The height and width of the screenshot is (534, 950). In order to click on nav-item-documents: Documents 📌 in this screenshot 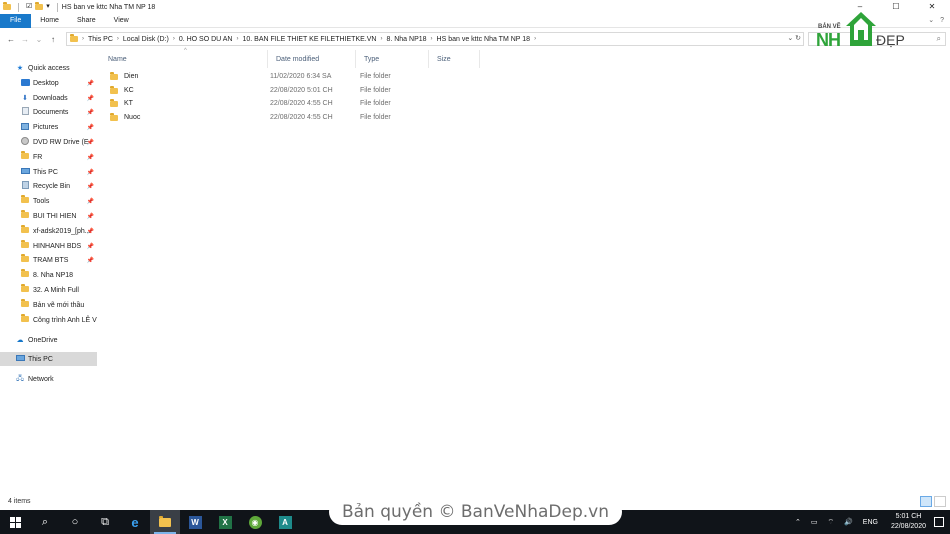, I will do `click(58, 112)`.